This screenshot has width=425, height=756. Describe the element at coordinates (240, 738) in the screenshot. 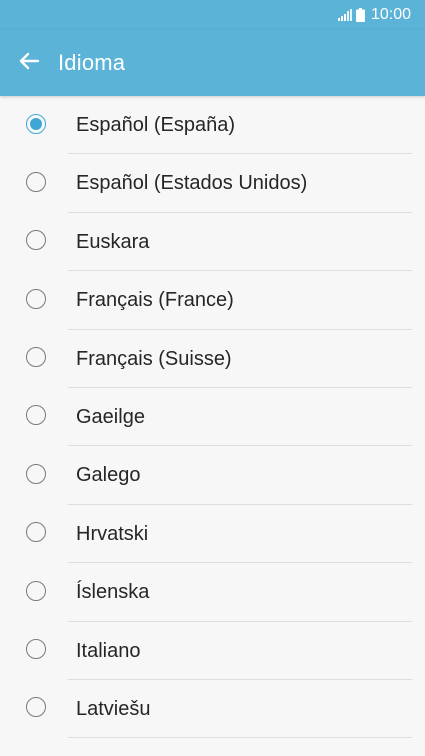

I see `divider` at that location.